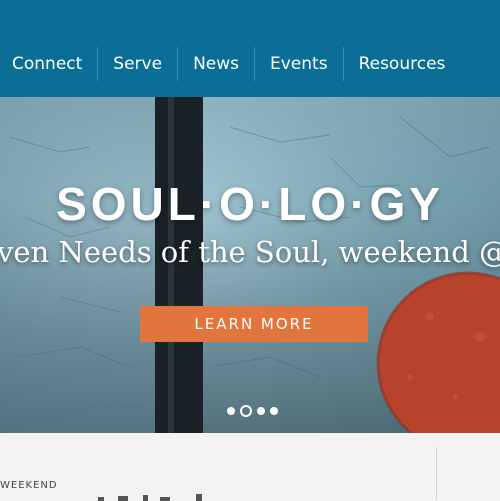  Describe the element at coordinates (49, 64) in the screenshot. I see `nav-item-connect: Connect` at that location.